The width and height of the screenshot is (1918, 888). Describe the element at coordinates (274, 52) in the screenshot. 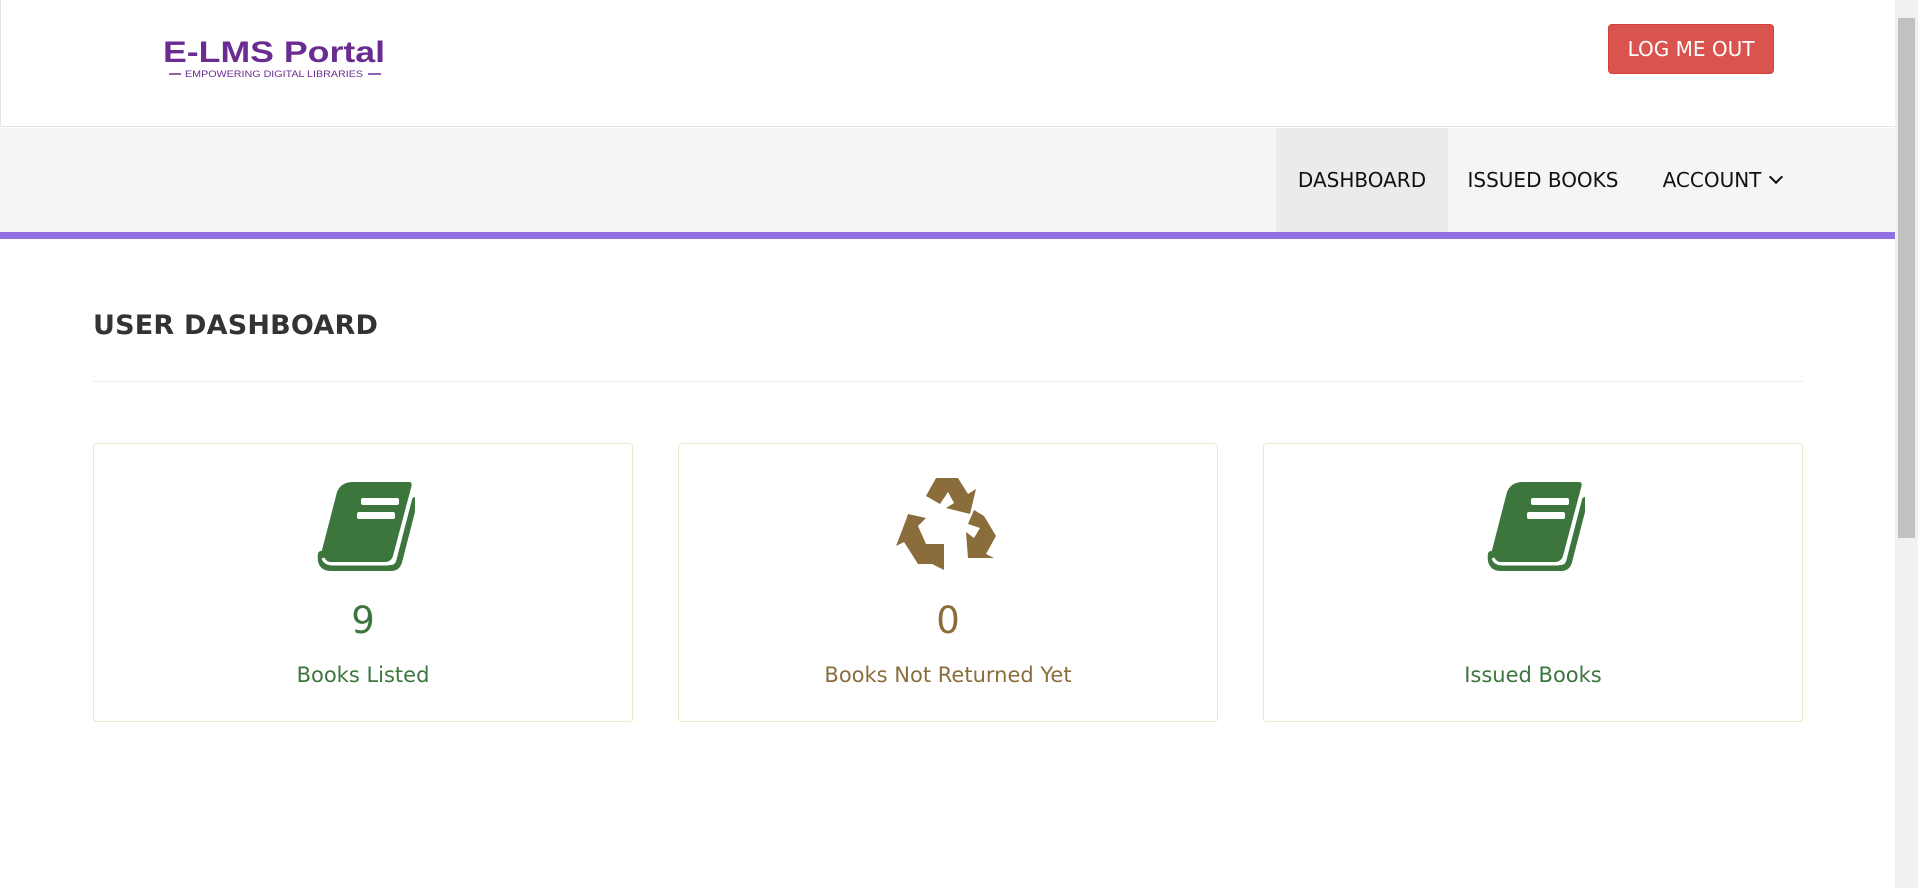

I see `logo-text: E-LMS Portal` at that location.